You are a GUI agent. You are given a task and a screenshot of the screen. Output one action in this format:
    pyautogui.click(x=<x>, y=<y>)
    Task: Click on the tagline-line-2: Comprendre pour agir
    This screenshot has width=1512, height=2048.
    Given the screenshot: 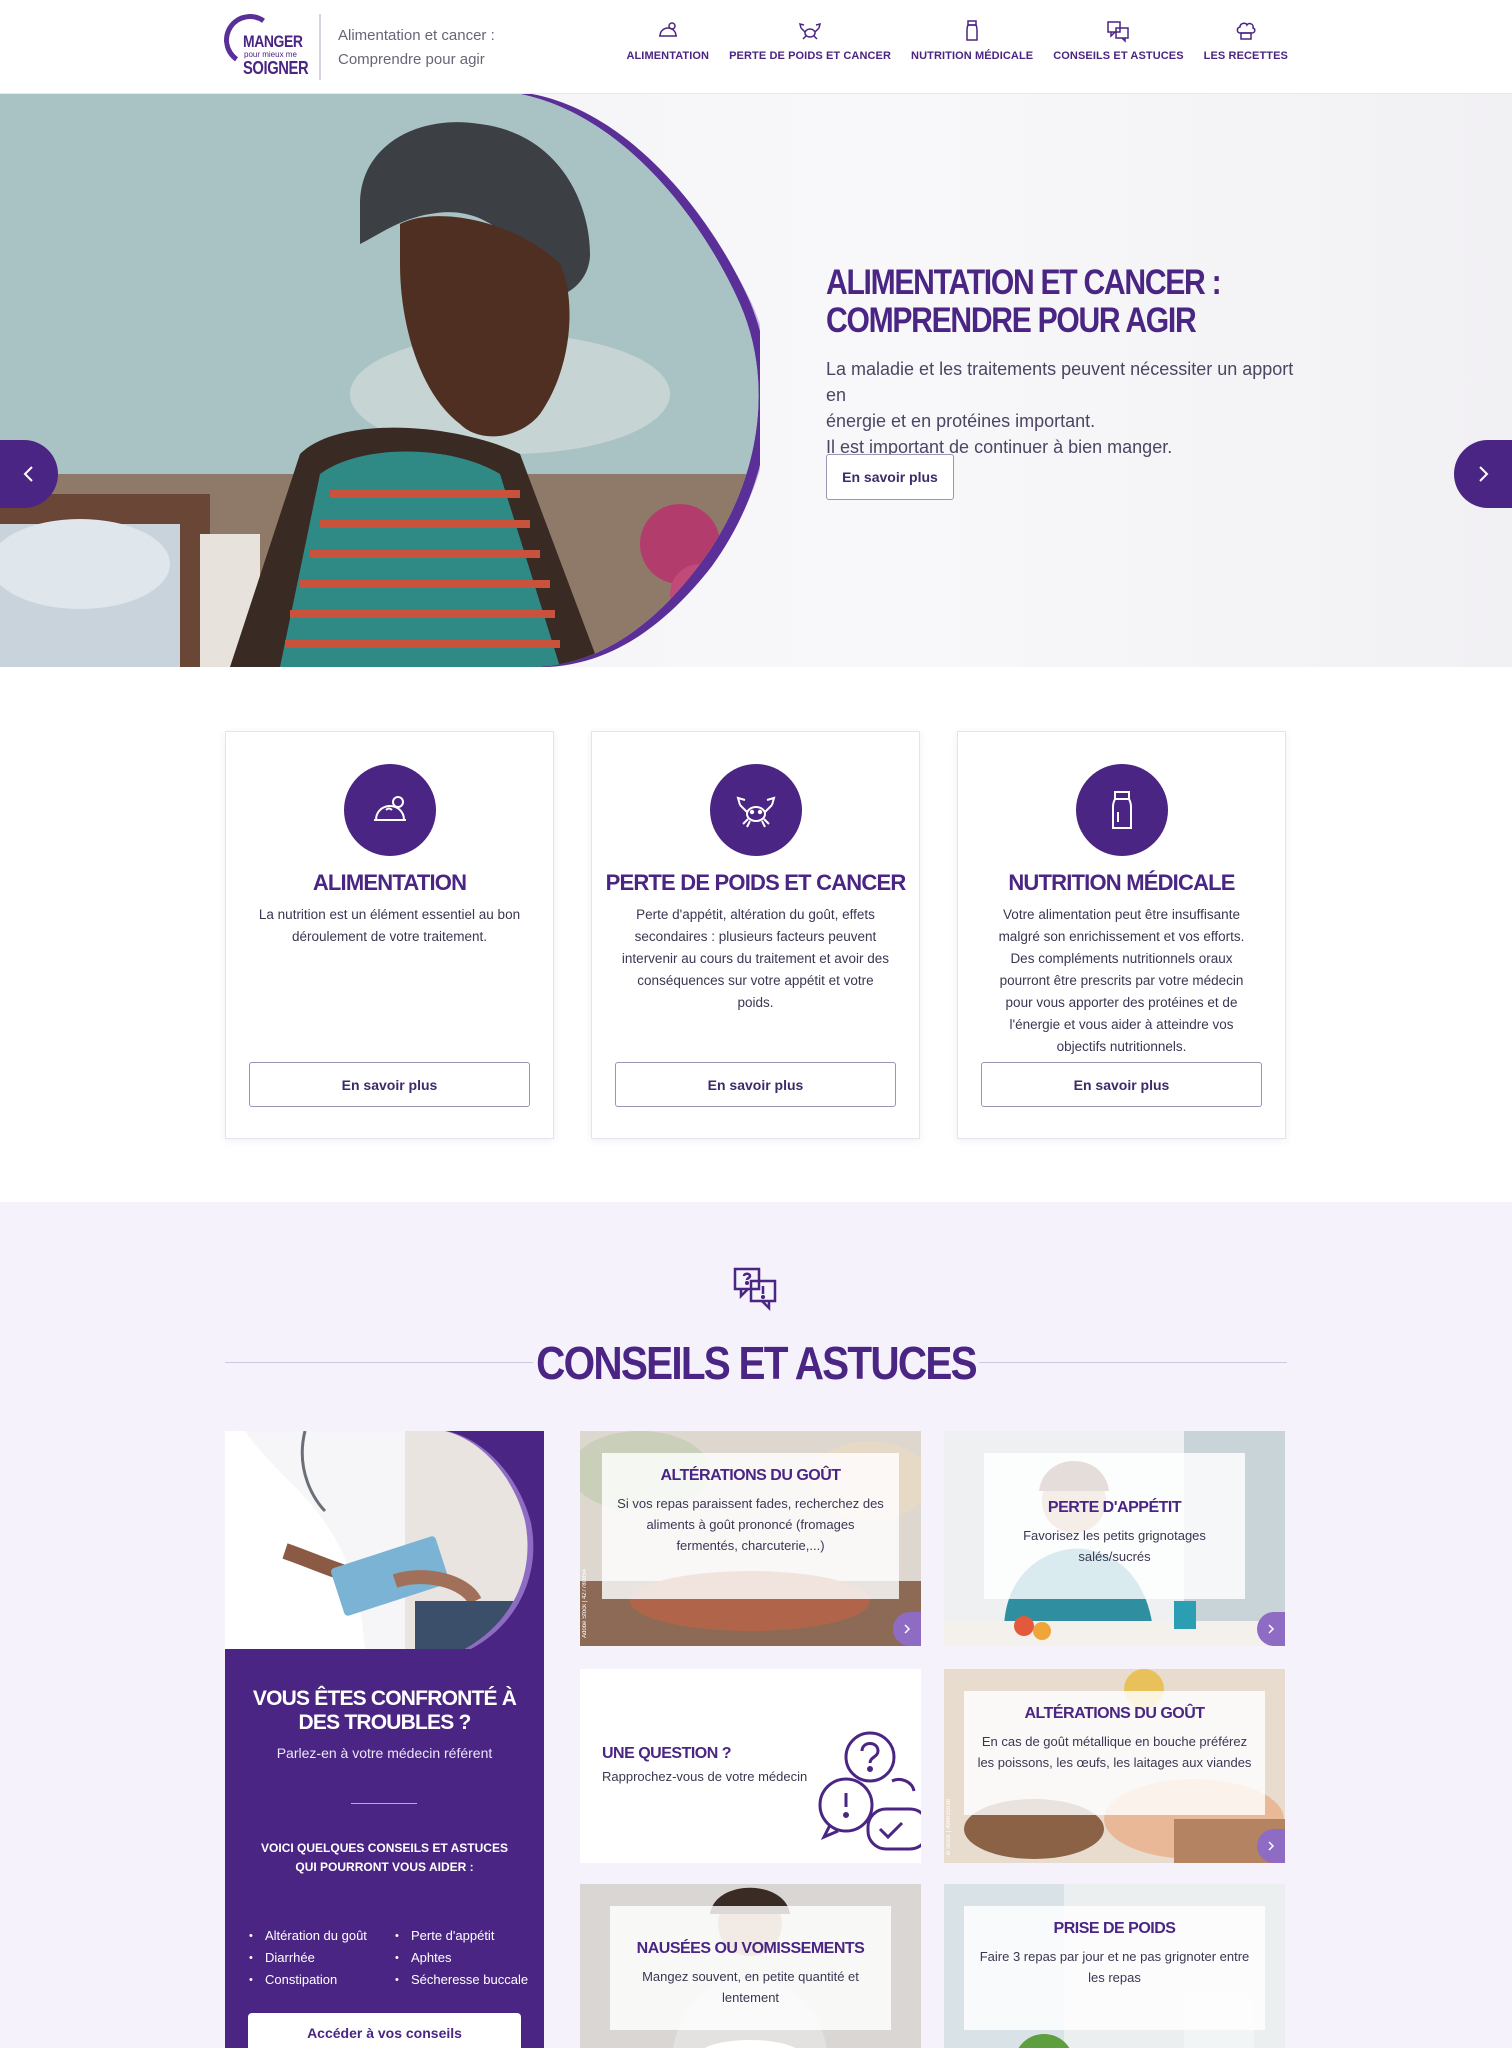 What is the action you would take?
    pyautogui.click(x=411, y=59)
    